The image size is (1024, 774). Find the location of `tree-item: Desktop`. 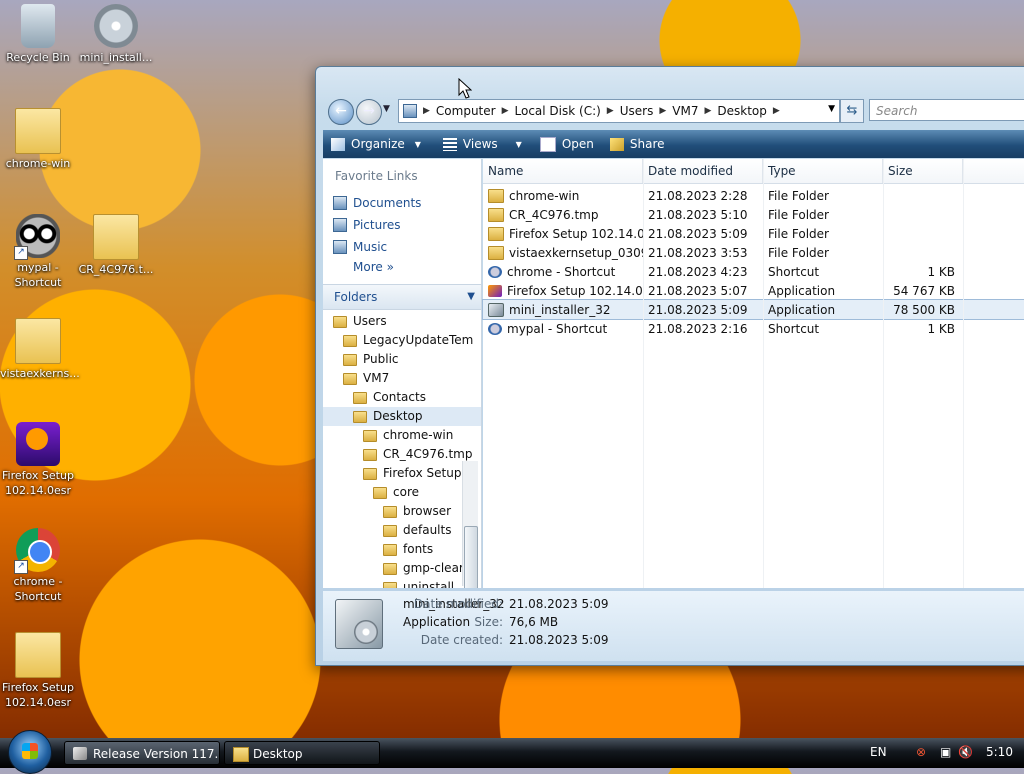

tree-item: Desktop is located at coordinates (402, 416).